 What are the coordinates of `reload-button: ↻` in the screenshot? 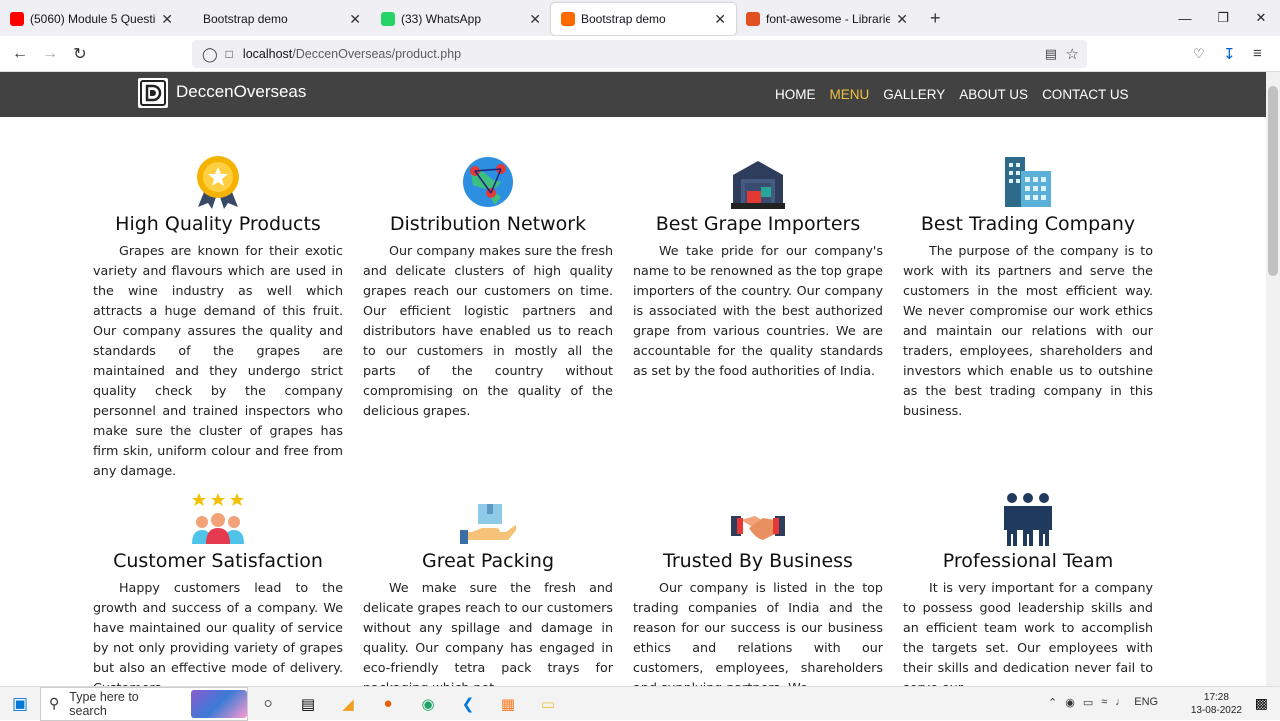 It's located at (80, 54).